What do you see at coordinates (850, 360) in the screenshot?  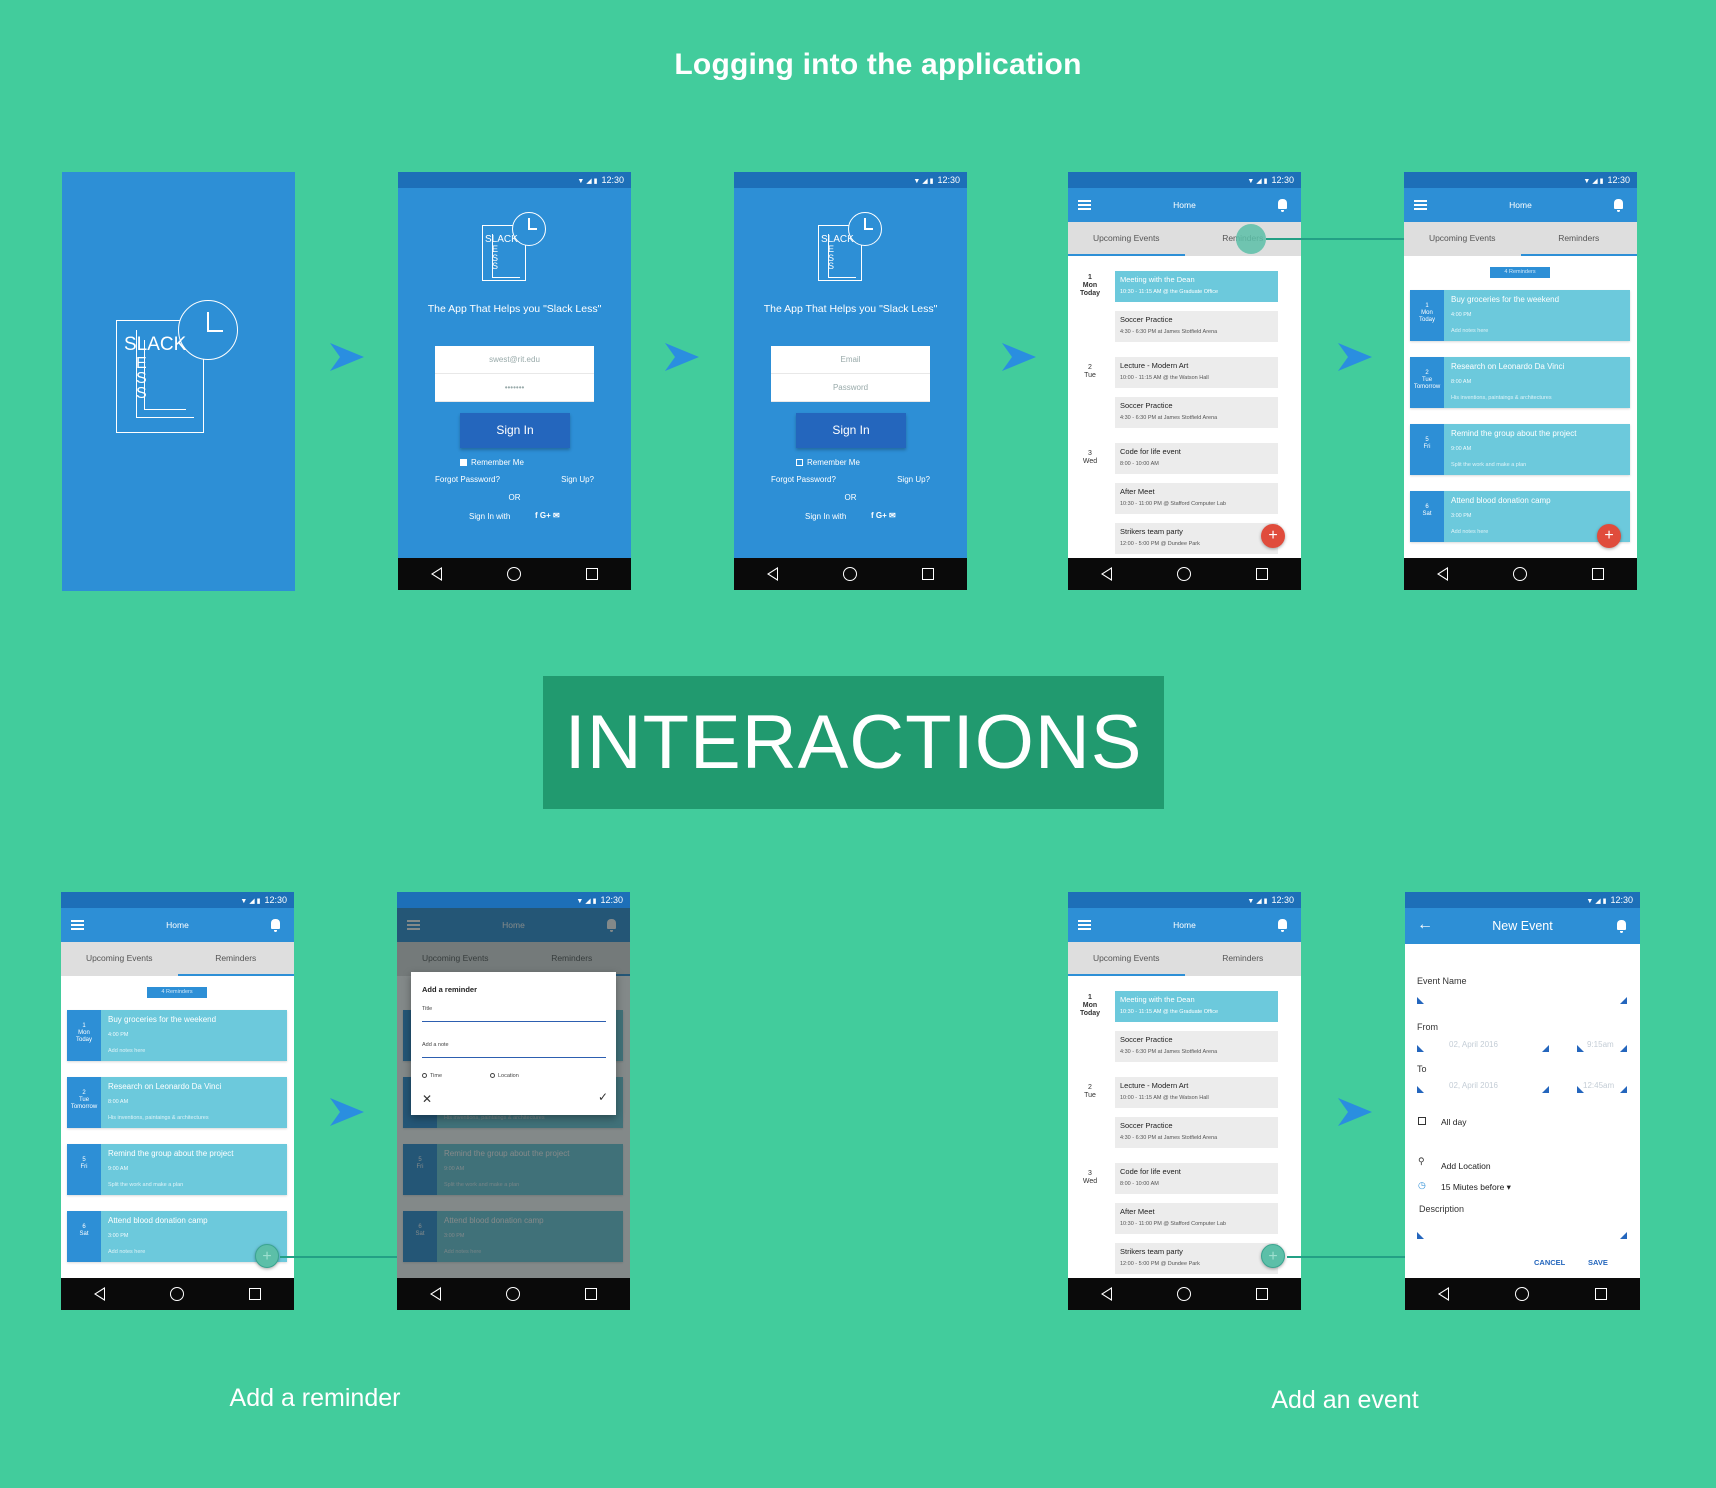 I see `email-field: Email` at bounding box center [850, 360].